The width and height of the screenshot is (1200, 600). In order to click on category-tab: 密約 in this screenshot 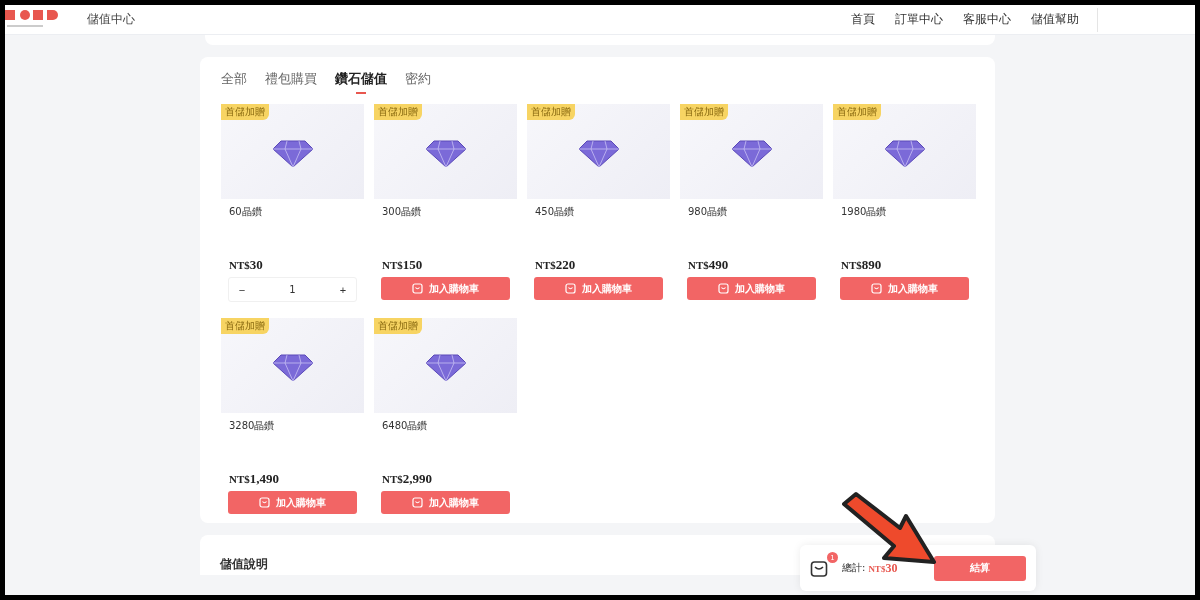, I will do `click(418, 82)`.